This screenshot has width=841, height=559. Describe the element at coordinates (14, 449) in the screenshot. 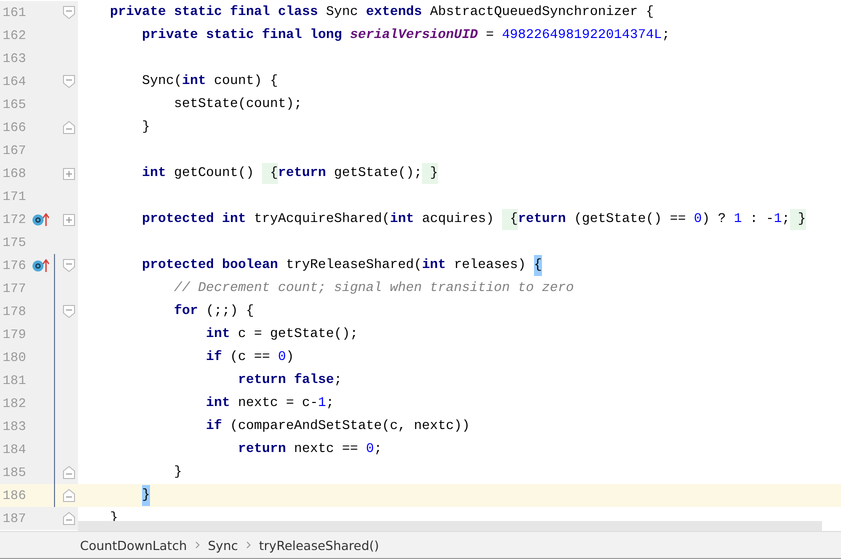

I see `line-number: 184` at that location.